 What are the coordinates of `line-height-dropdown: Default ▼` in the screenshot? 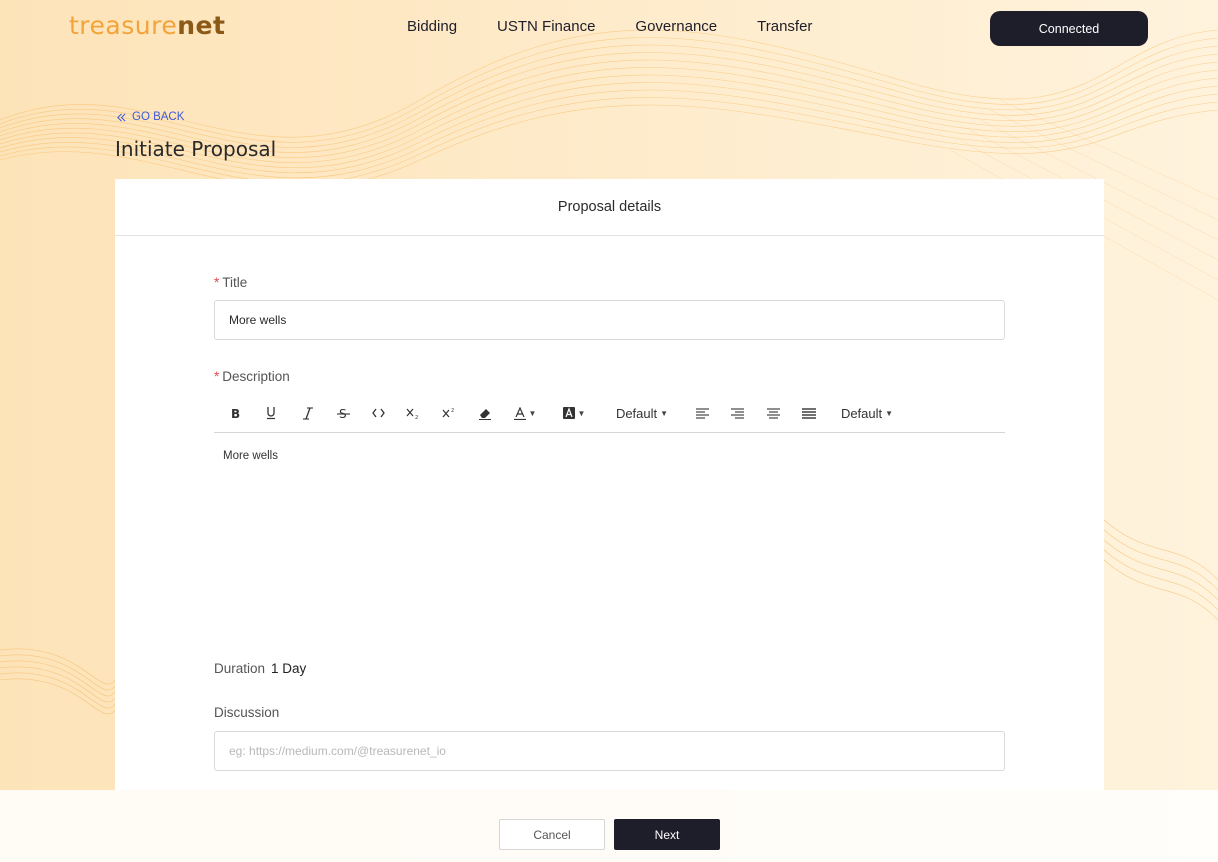 It's located at (867, 413).